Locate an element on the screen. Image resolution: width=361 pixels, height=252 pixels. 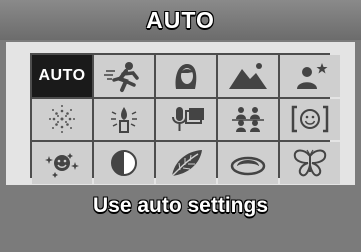
mode-auto: AUTO is located at coordinates (62, 76).